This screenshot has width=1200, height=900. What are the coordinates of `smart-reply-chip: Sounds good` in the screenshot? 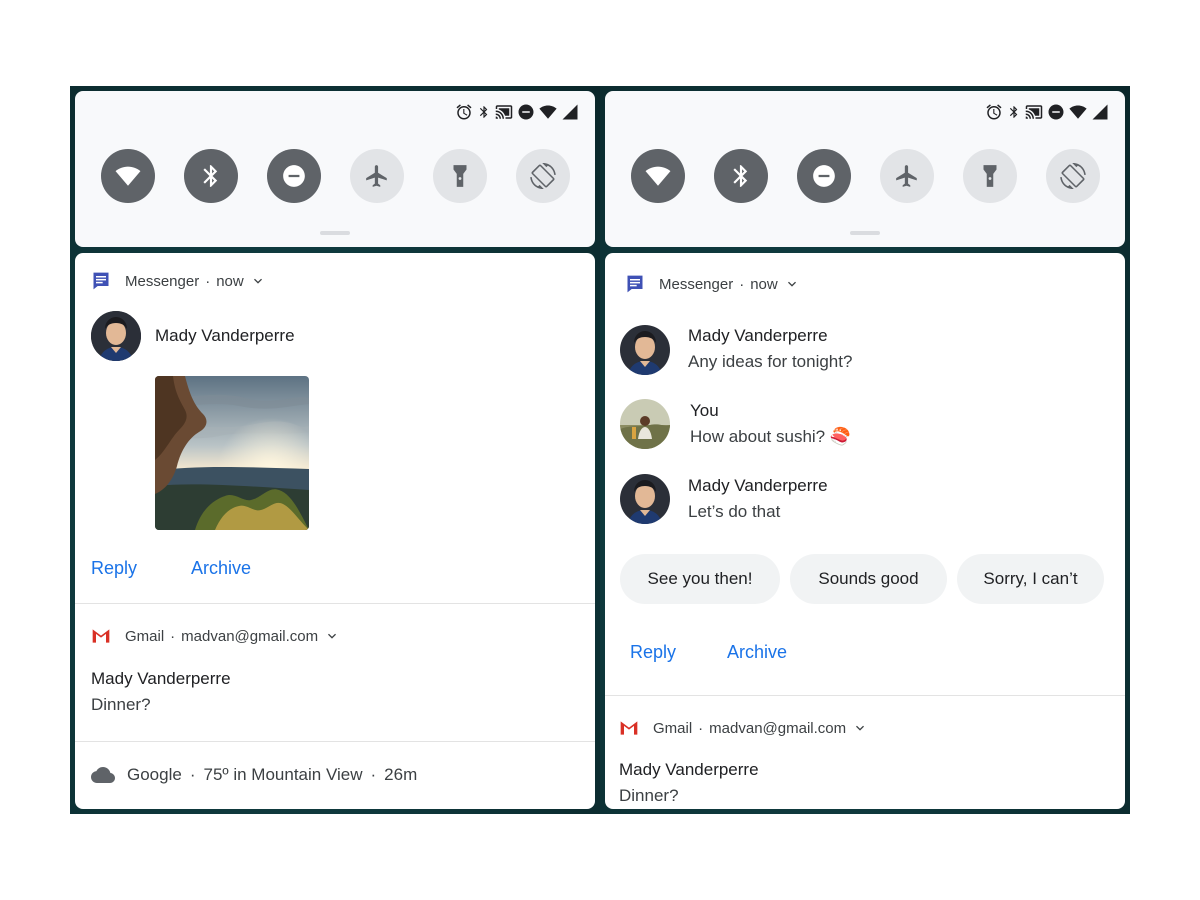 It's located at (868, 579).